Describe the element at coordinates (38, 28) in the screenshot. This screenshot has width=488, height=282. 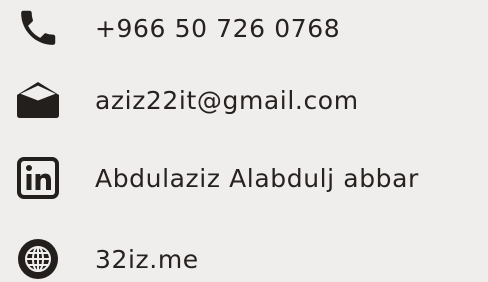
I see `phone-icon` at that location.